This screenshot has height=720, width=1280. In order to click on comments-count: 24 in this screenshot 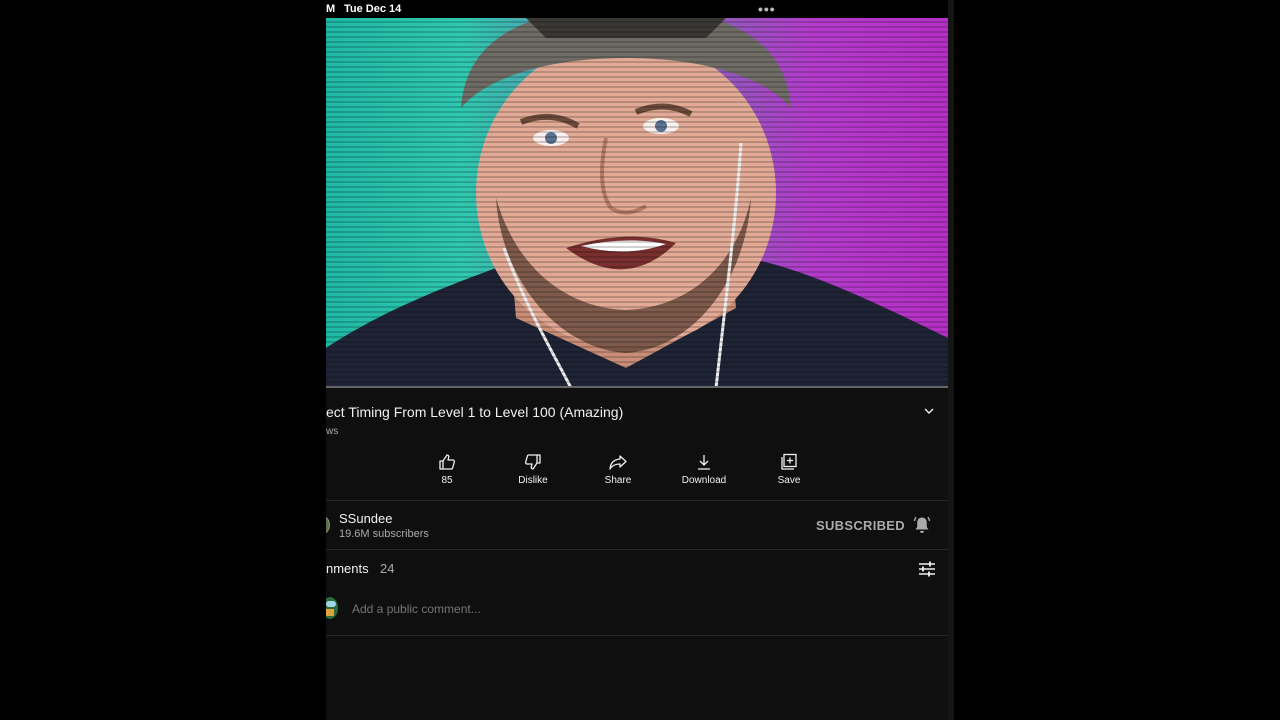, I will do `click(387, 568)`.